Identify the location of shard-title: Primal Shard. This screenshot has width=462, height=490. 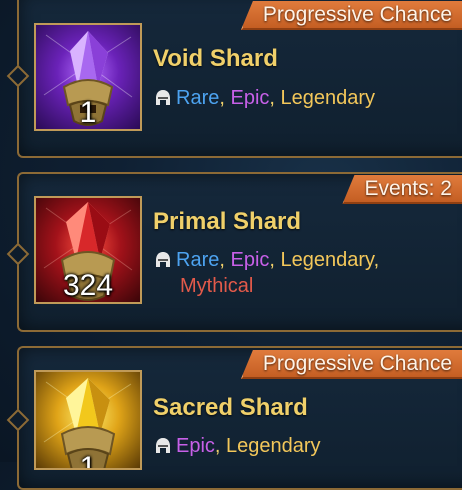
(227, 221).